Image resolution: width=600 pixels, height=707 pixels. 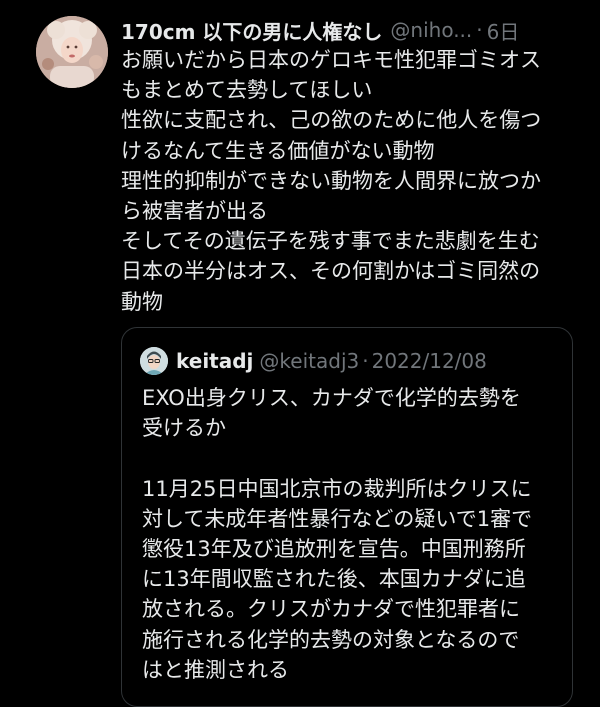 I want to click on quote-profile-avatar, so click(x=154, y=361).